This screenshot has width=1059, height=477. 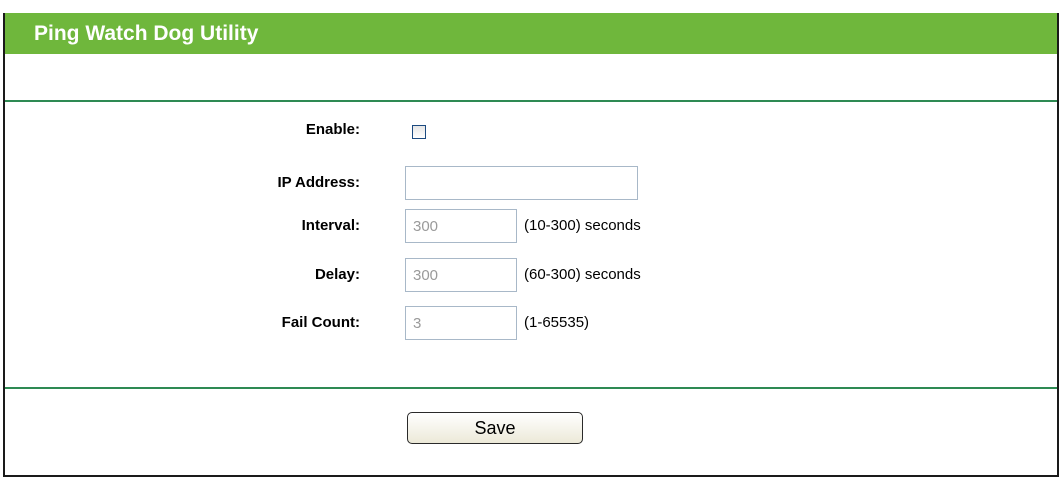 I want to click on delay-label: Delay:, so click(x=337, y=274).